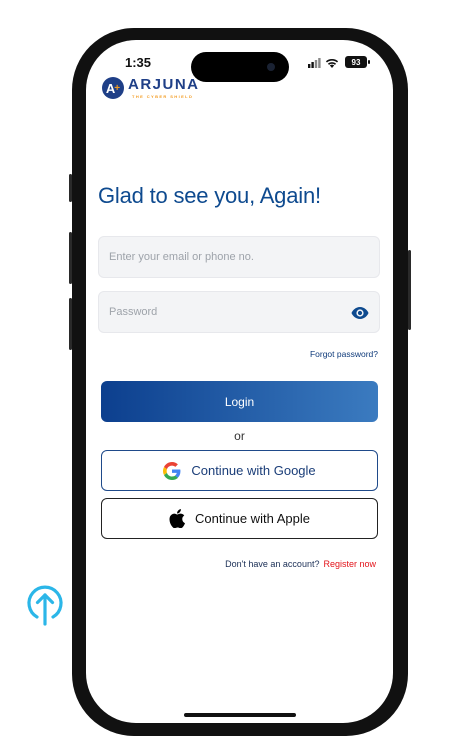 The width and height of the screenshot is (450, 750). Describe the element at coordinates (45, 605) in the screenshot. I see `upload-arrow-icon` at that location.